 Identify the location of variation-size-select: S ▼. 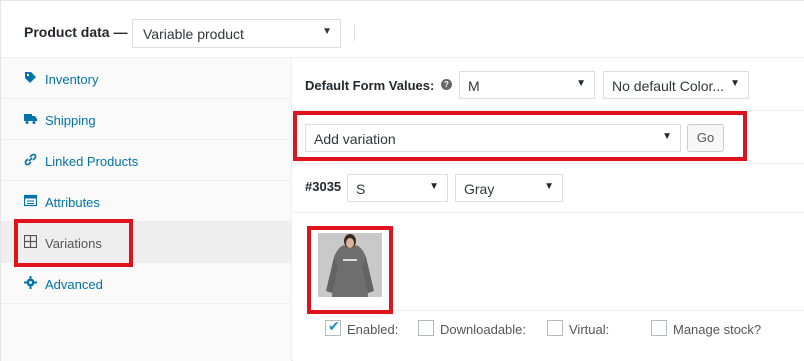
(397, 188).